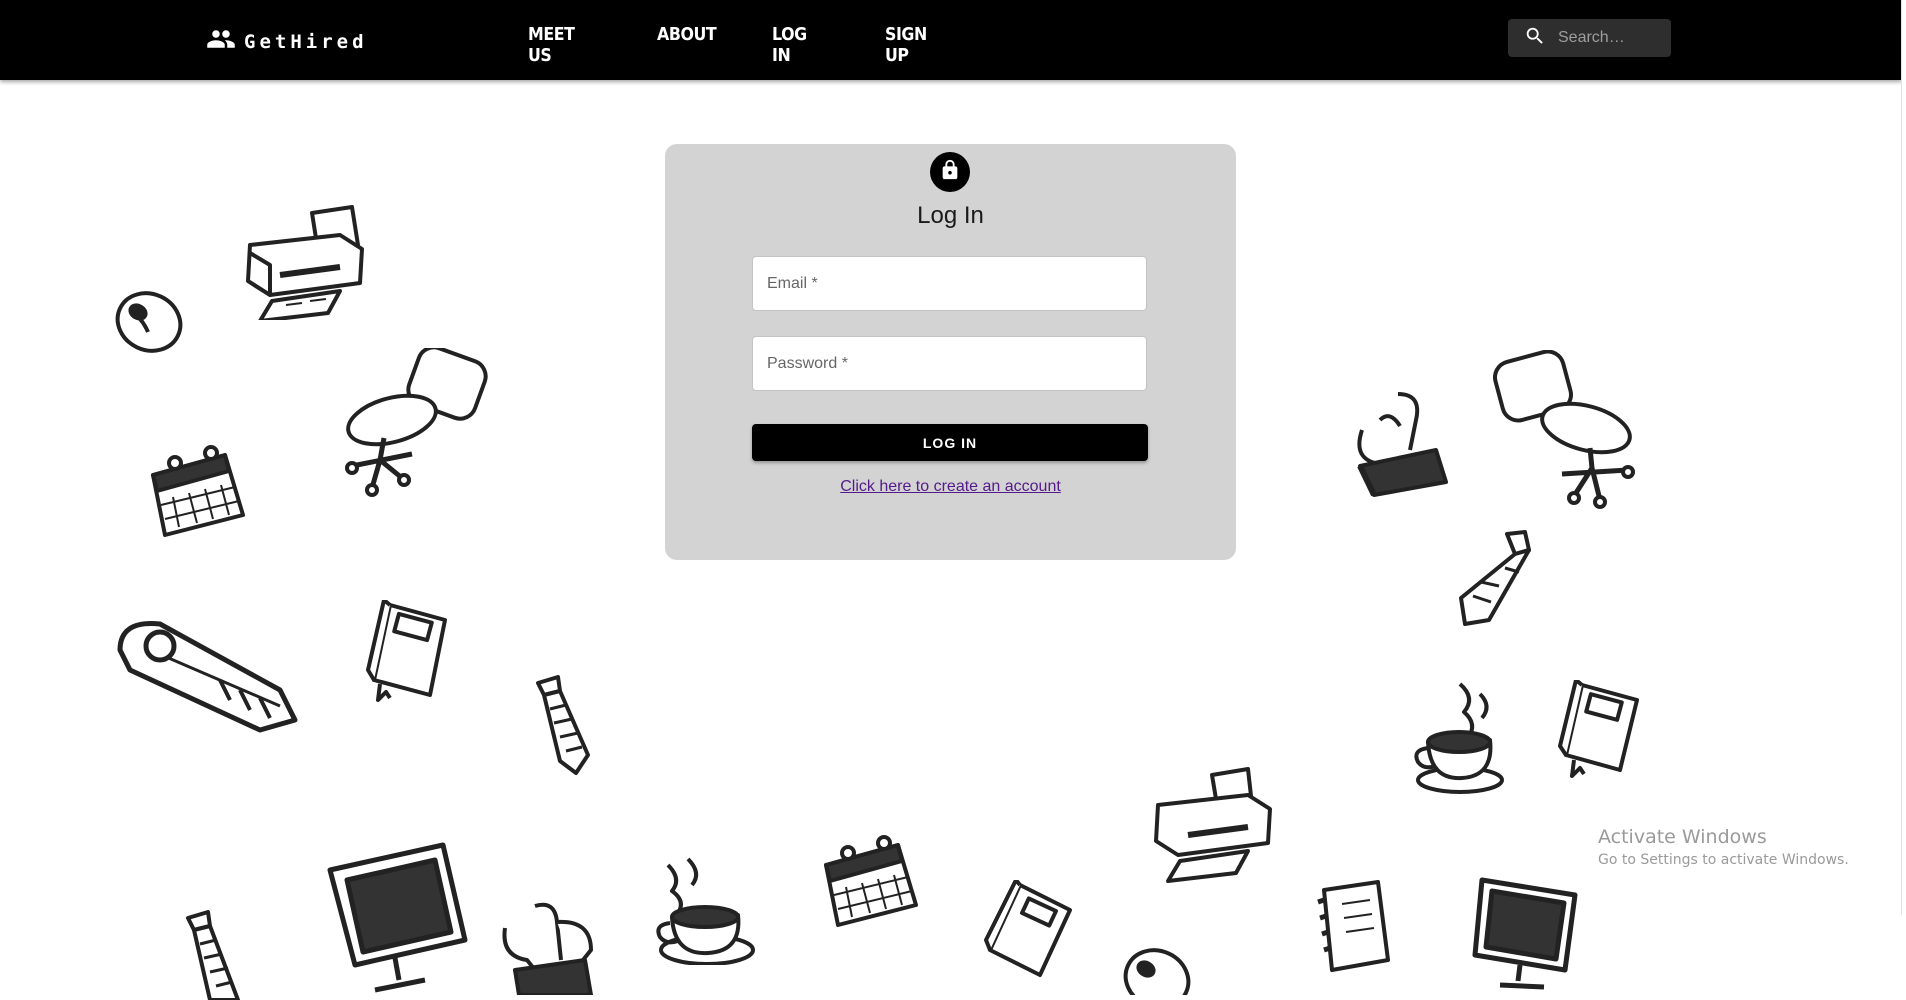 This screenshot has height=1000, width=1906. What do you see at coordinates (306, 41) in the screenshot?
I see `brand-name: GetHired` at bounding box center [306, 41].